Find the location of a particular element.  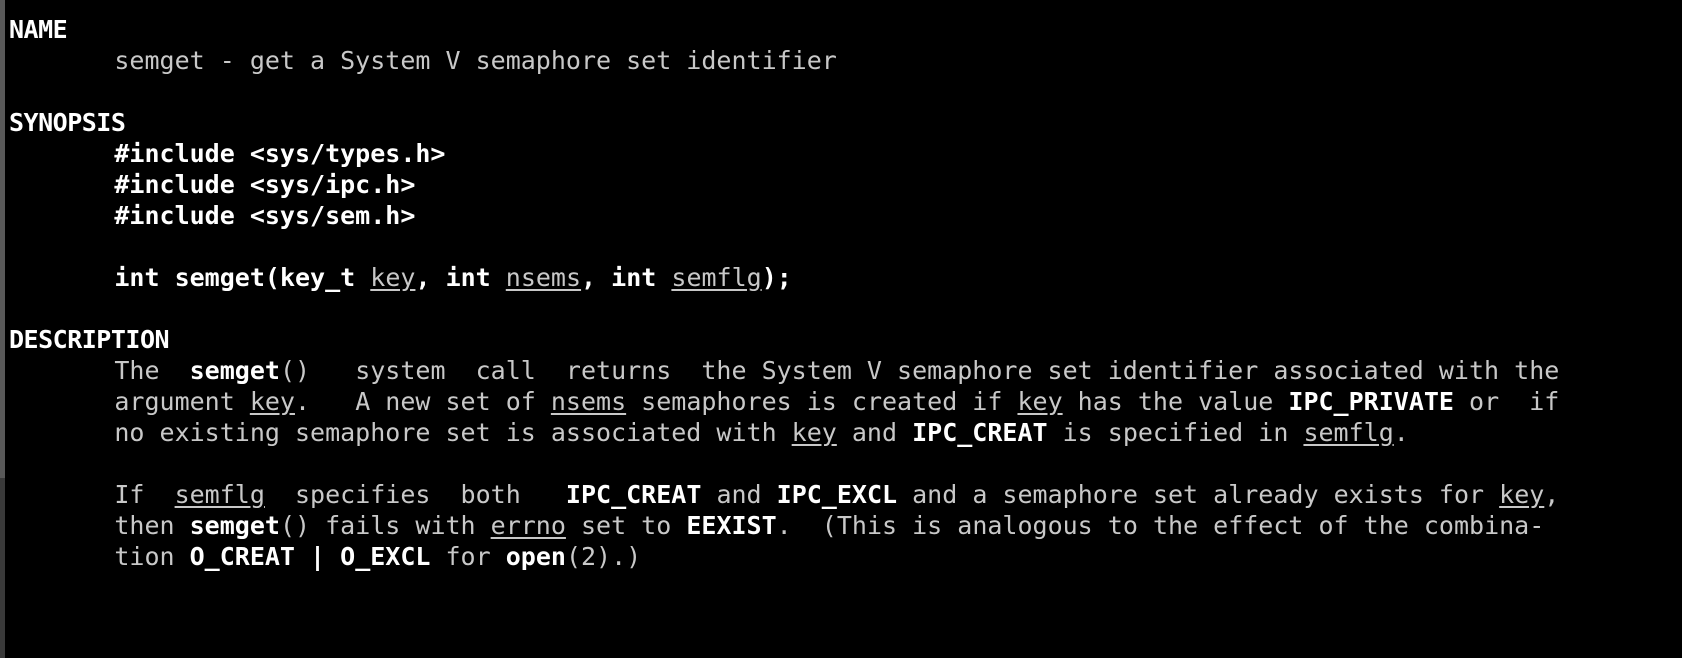

p2l3-function-open: open is located at coordinates (535, 556).